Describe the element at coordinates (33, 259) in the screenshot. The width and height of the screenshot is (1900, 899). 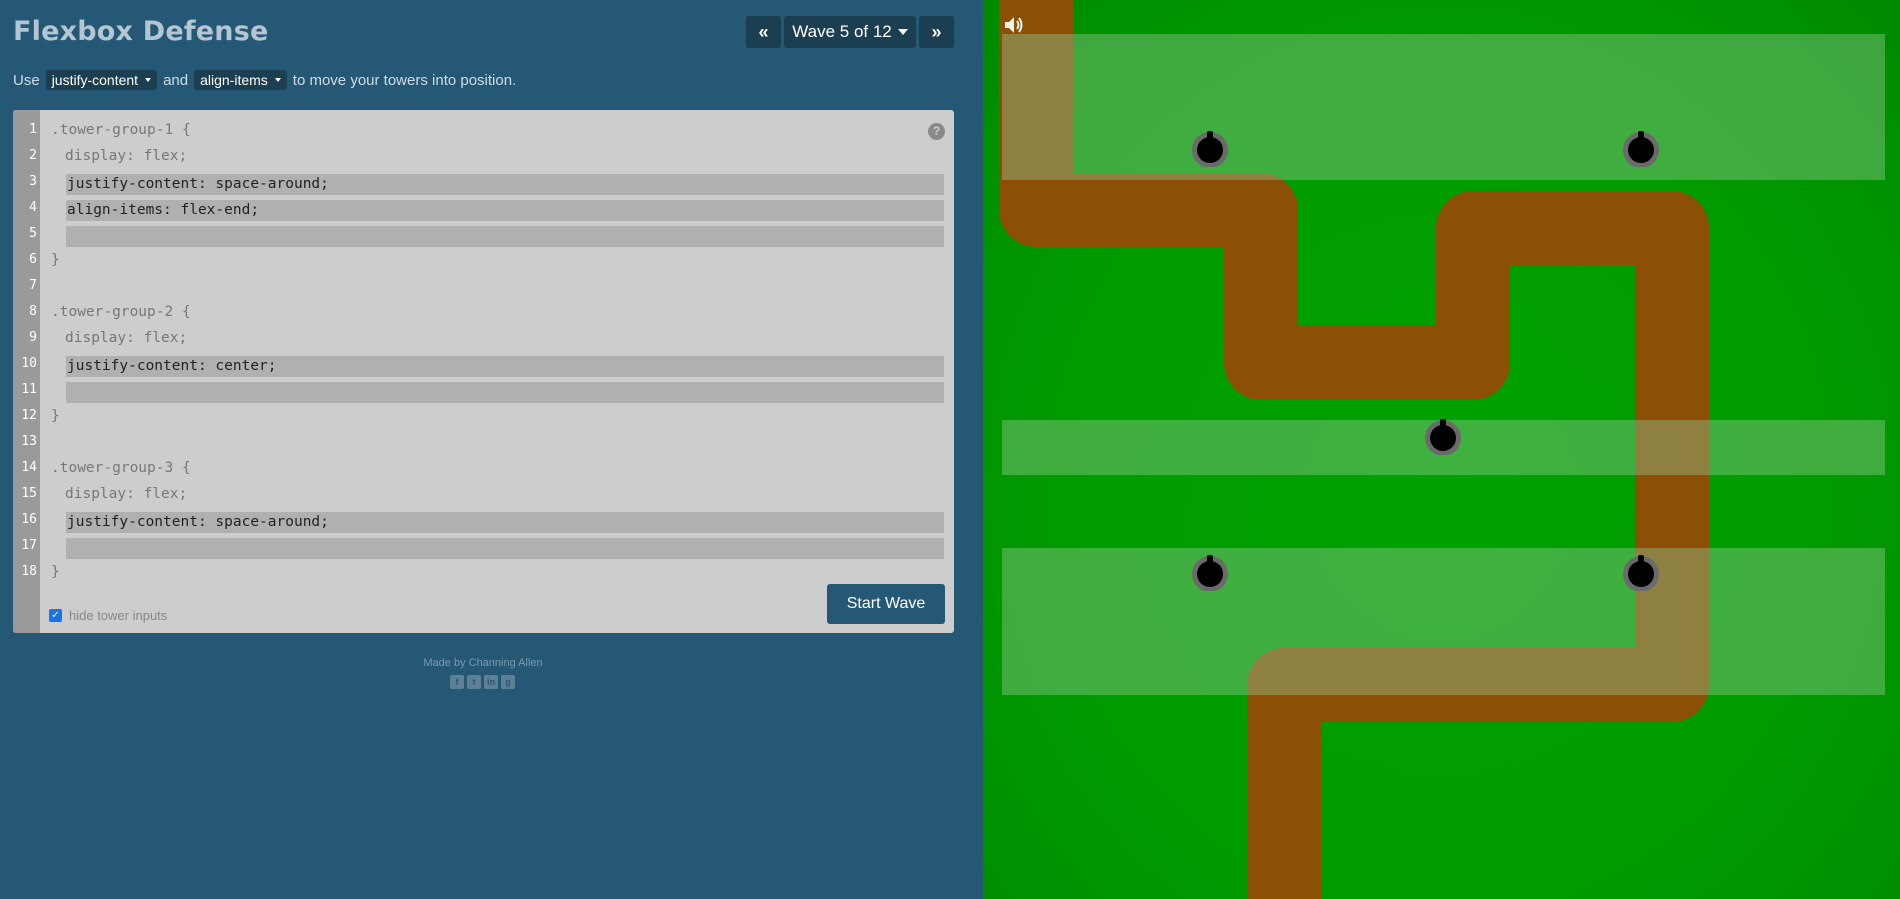
I see `line-number: 6` at that location.